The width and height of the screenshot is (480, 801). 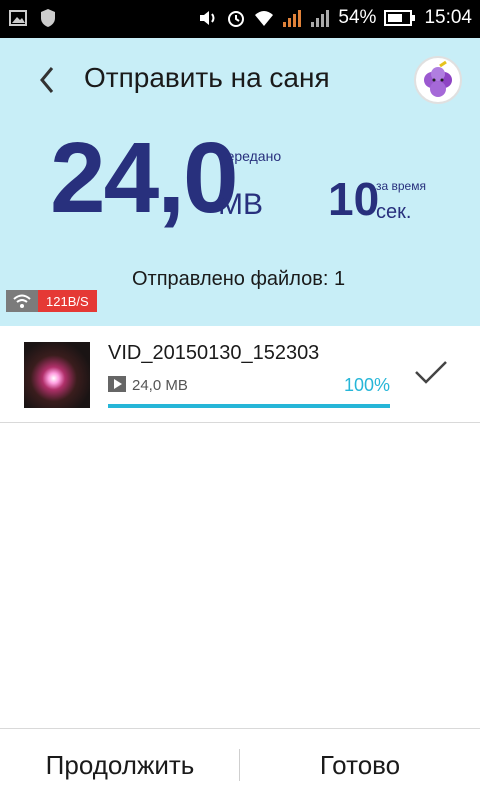 I want to click on action-bar: Продолжить Готово, so click(x=240, y=764).